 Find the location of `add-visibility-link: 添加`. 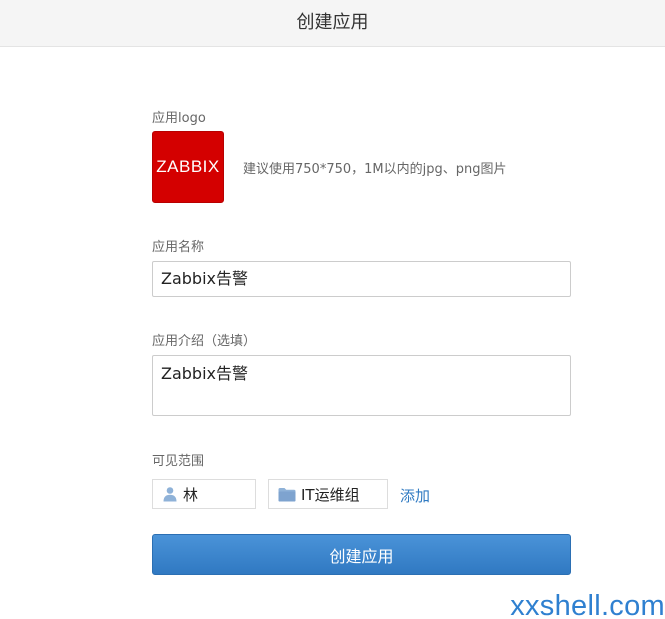

add-visibility-link: 添加 is located at coordinates (415, 495).